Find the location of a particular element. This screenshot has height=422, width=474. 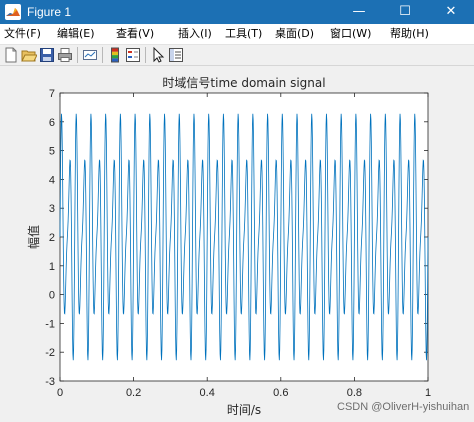

menu-view: 查看(V) is located at coordinates (135, 34).